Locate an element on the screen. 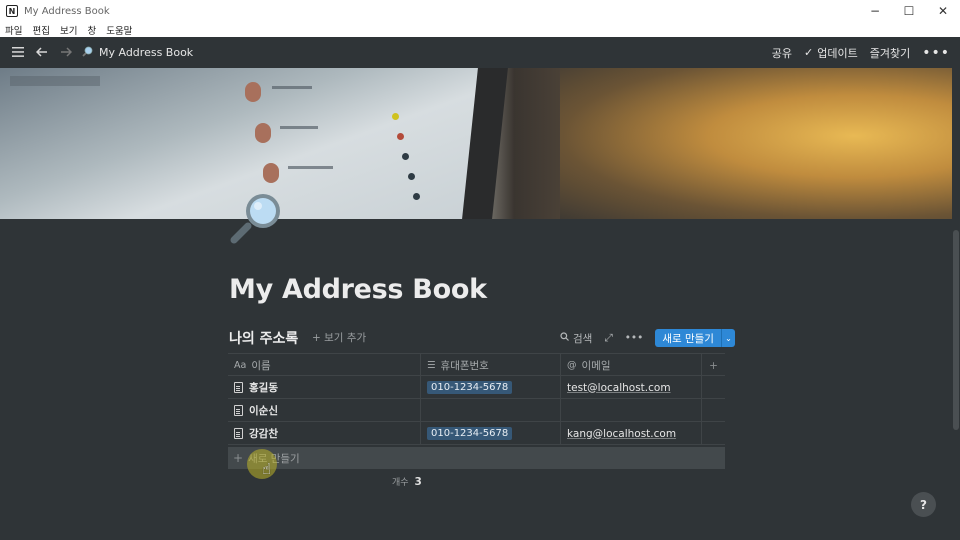 The width and height of the screenshot is (960, 540). menu-bar: 파일 편집 보기 창 도움말 is located at coordinates (480, 29).